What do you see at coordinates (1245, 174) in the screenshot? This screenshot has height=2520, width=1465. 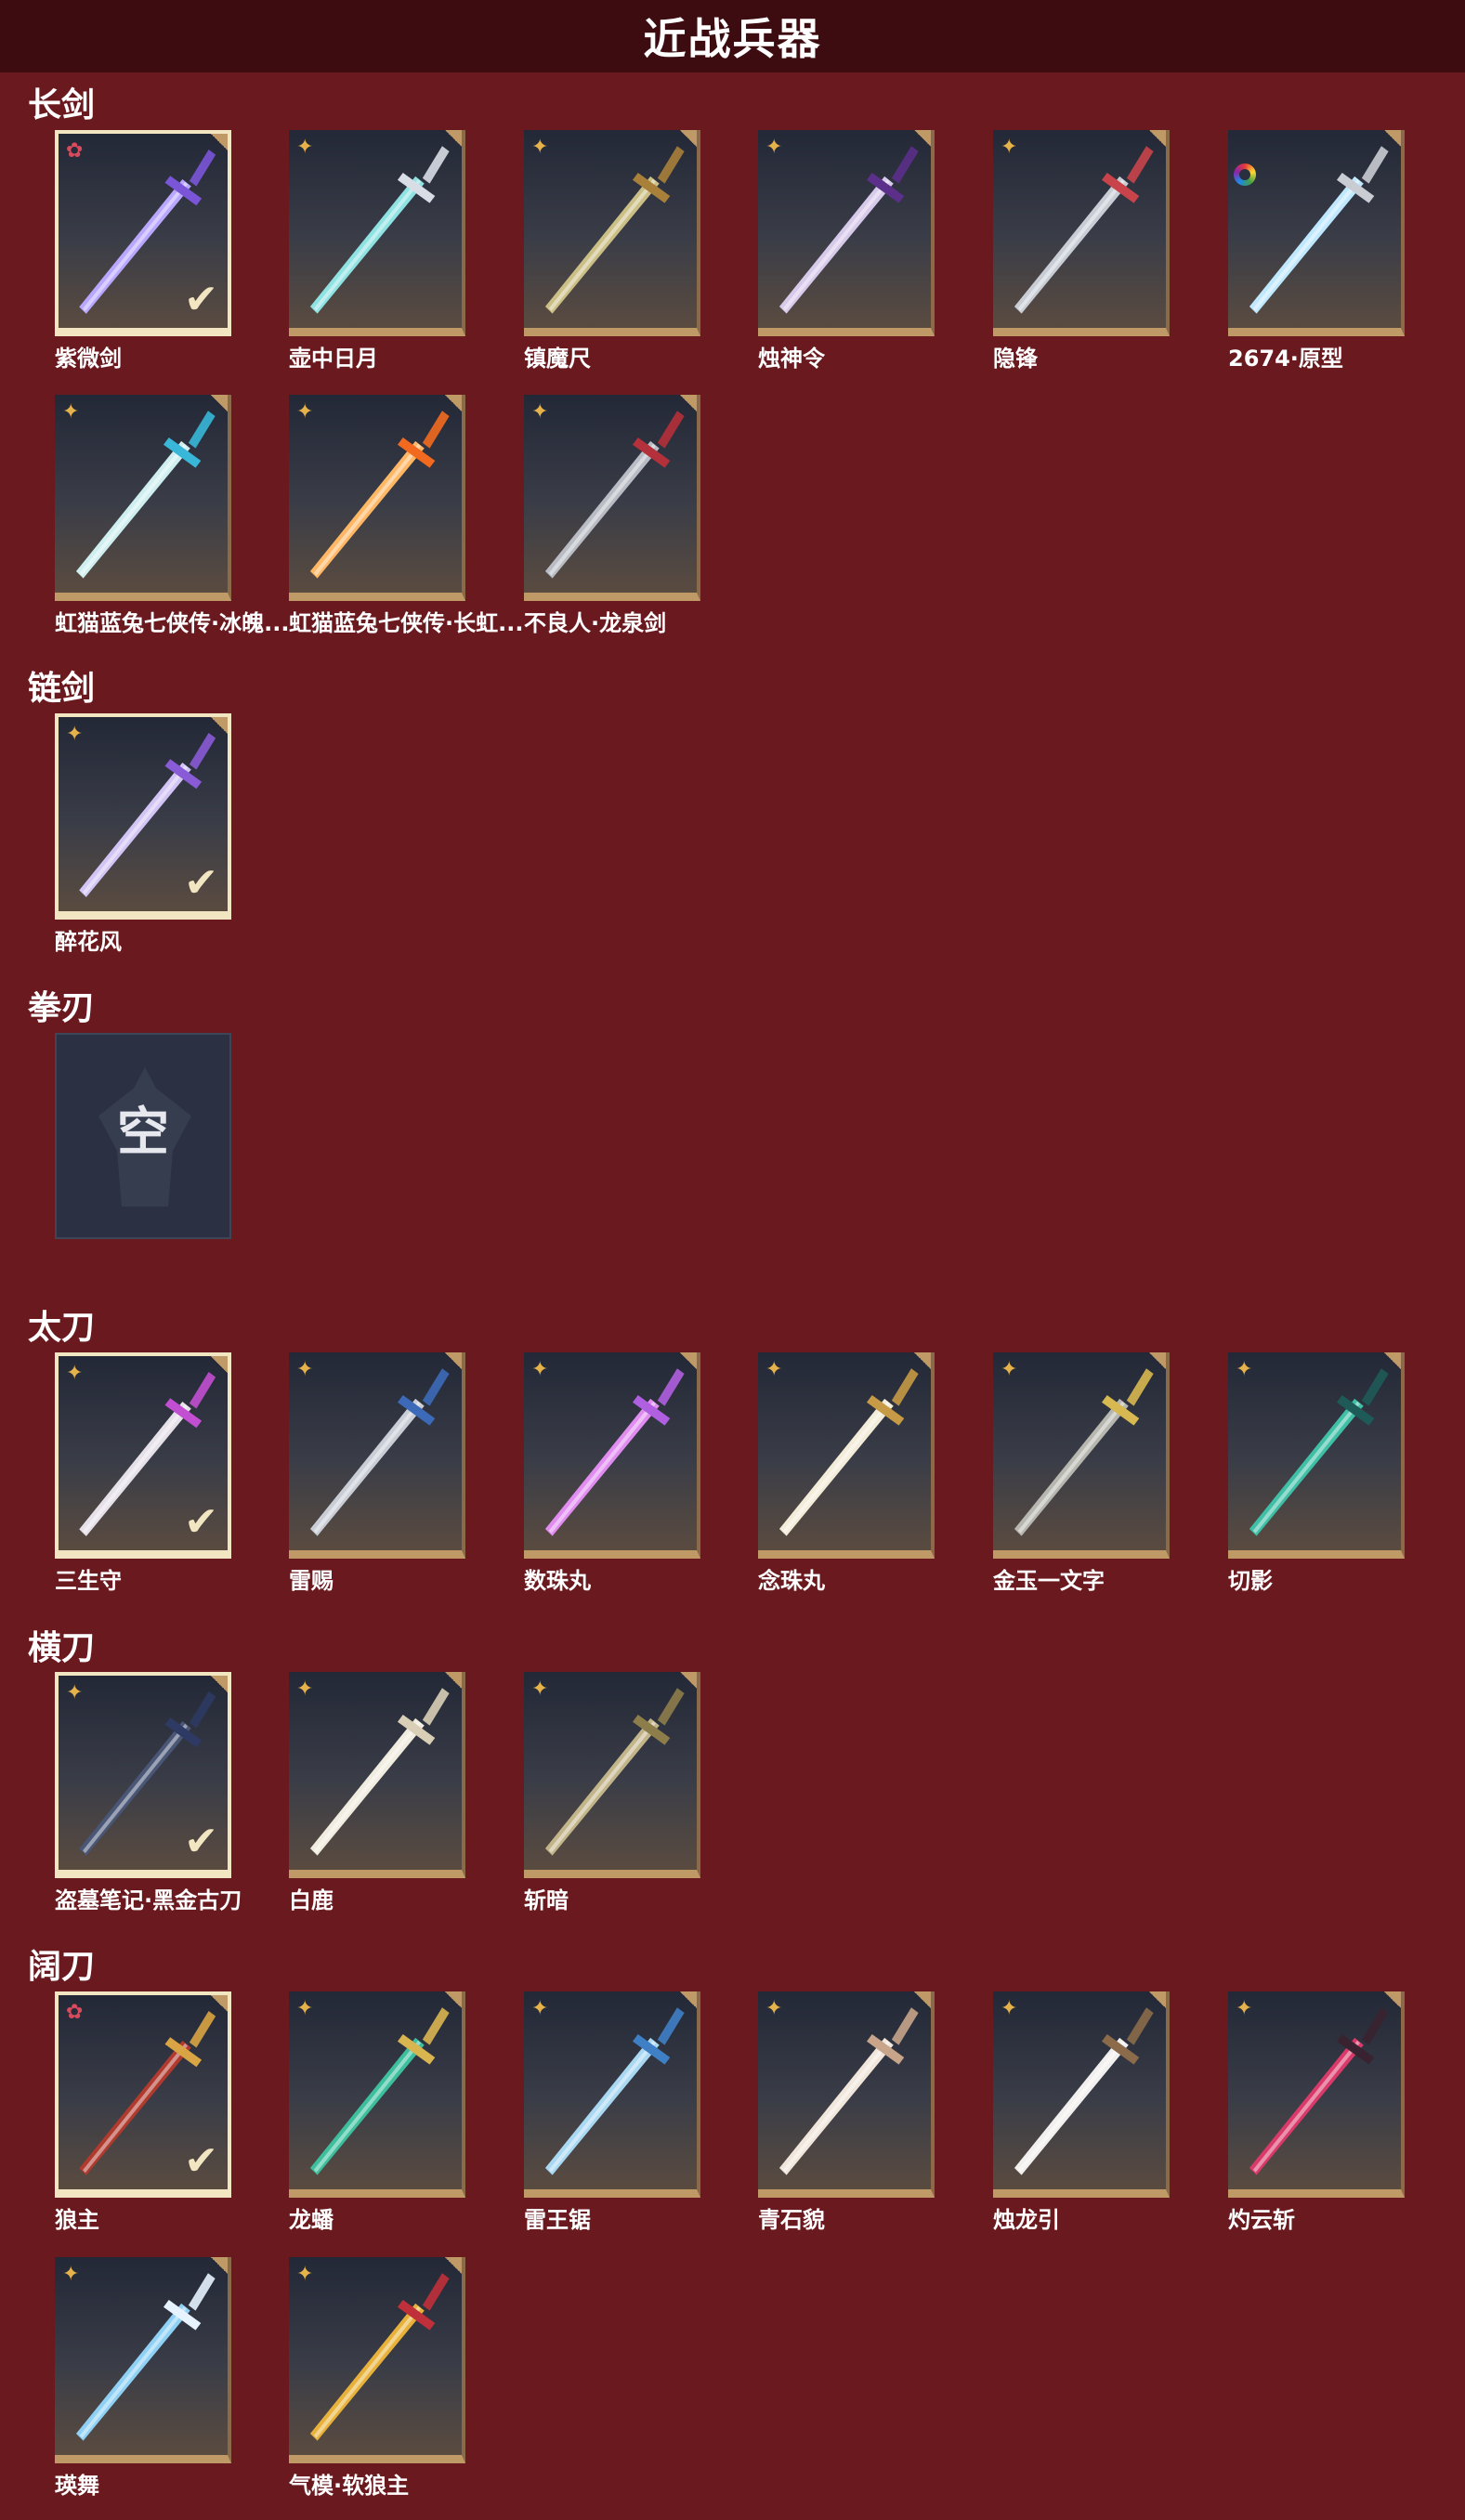 I see `rainbow-ring-icon` at bounding box center [1245, 174].